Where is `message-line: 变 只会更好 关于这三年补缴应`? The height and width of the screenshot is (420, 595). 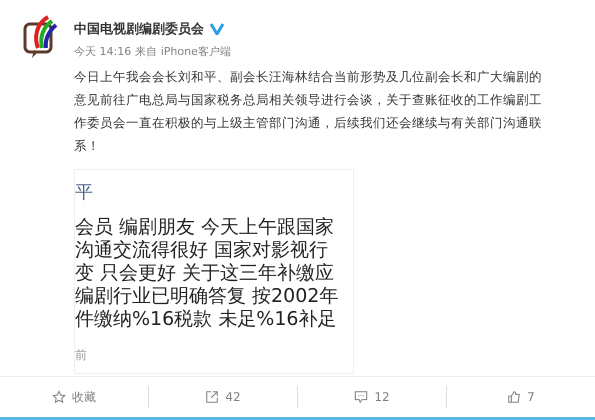 message-line: 变 只会更好 关于这三年补缴应 is located at coordinates (204, 273).